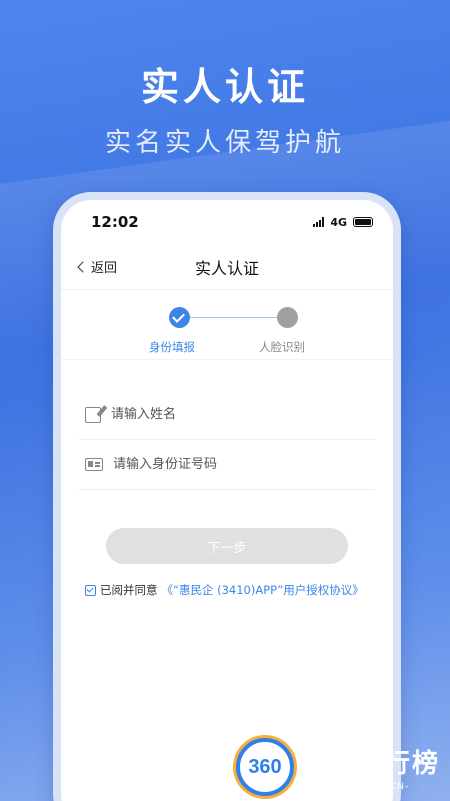 This screenshot has height=801, width=450. Describe the element at coordinates (115, 222) in the screenshot. I see `status-time: 12:02` at that location.